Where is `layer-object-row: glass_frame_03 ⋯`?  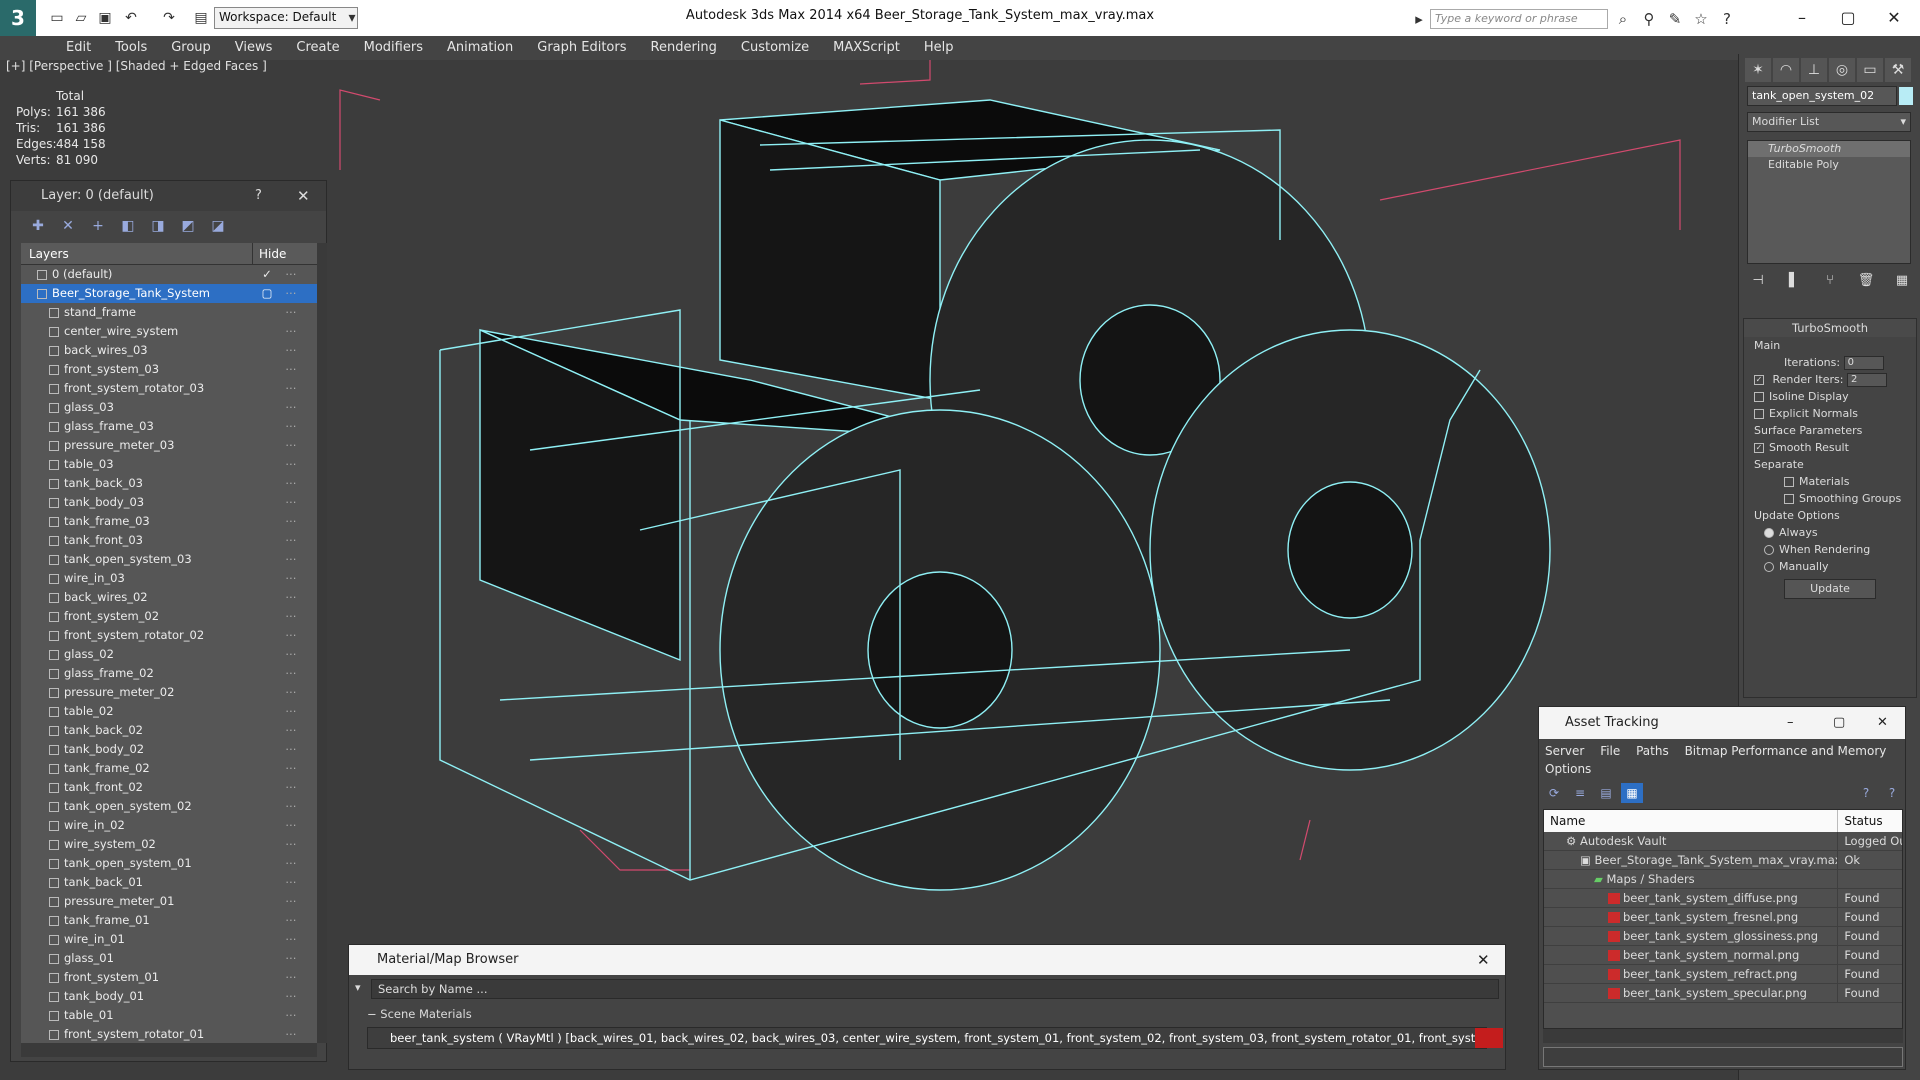 layer-object-row: glass_frame_03 ⋯ is located at coordinates (169, 426).